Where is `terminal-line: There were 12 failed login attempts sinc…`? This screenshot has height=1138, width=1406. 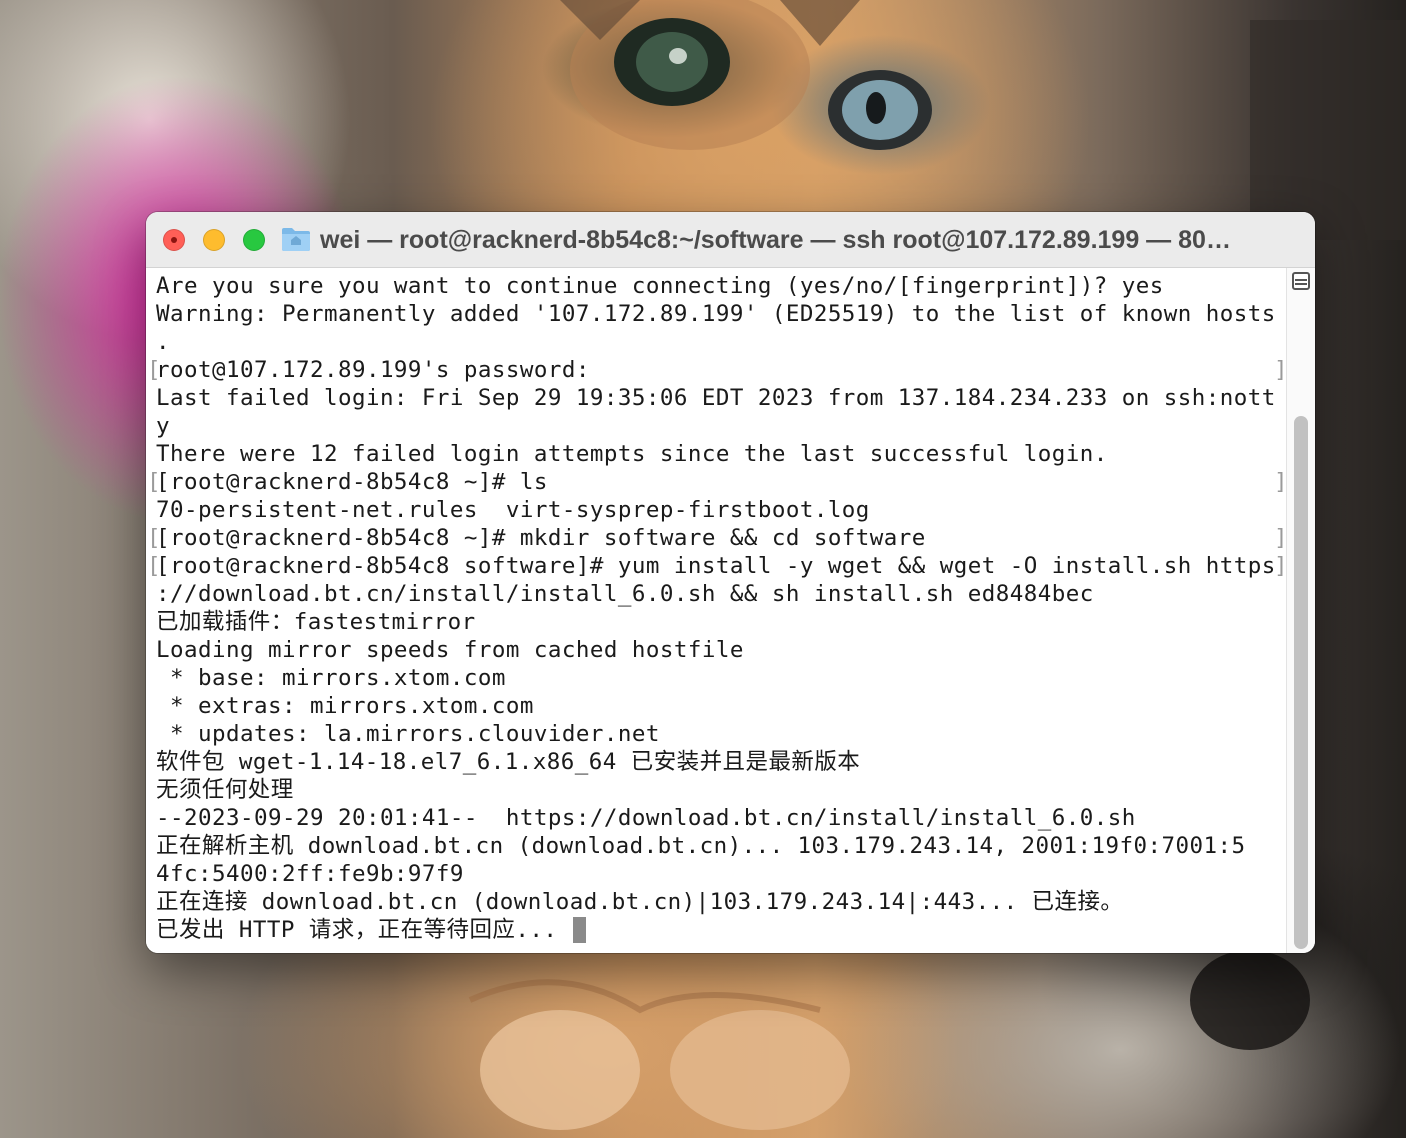 terminal-line: There were 12 failed login attempts sinc… is located at coordinates (632, 454).